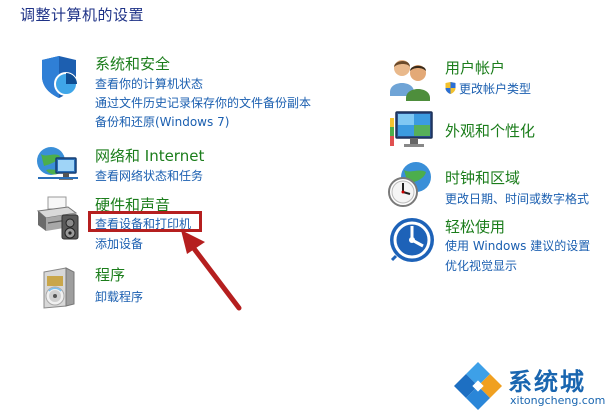 This screenshot has width=611, height=417. What do you see at coordinates (481, 265) in the screenshot?
I see `link-optimize-visual-display: 优化视觉显示` at bounding box center [481, 265].